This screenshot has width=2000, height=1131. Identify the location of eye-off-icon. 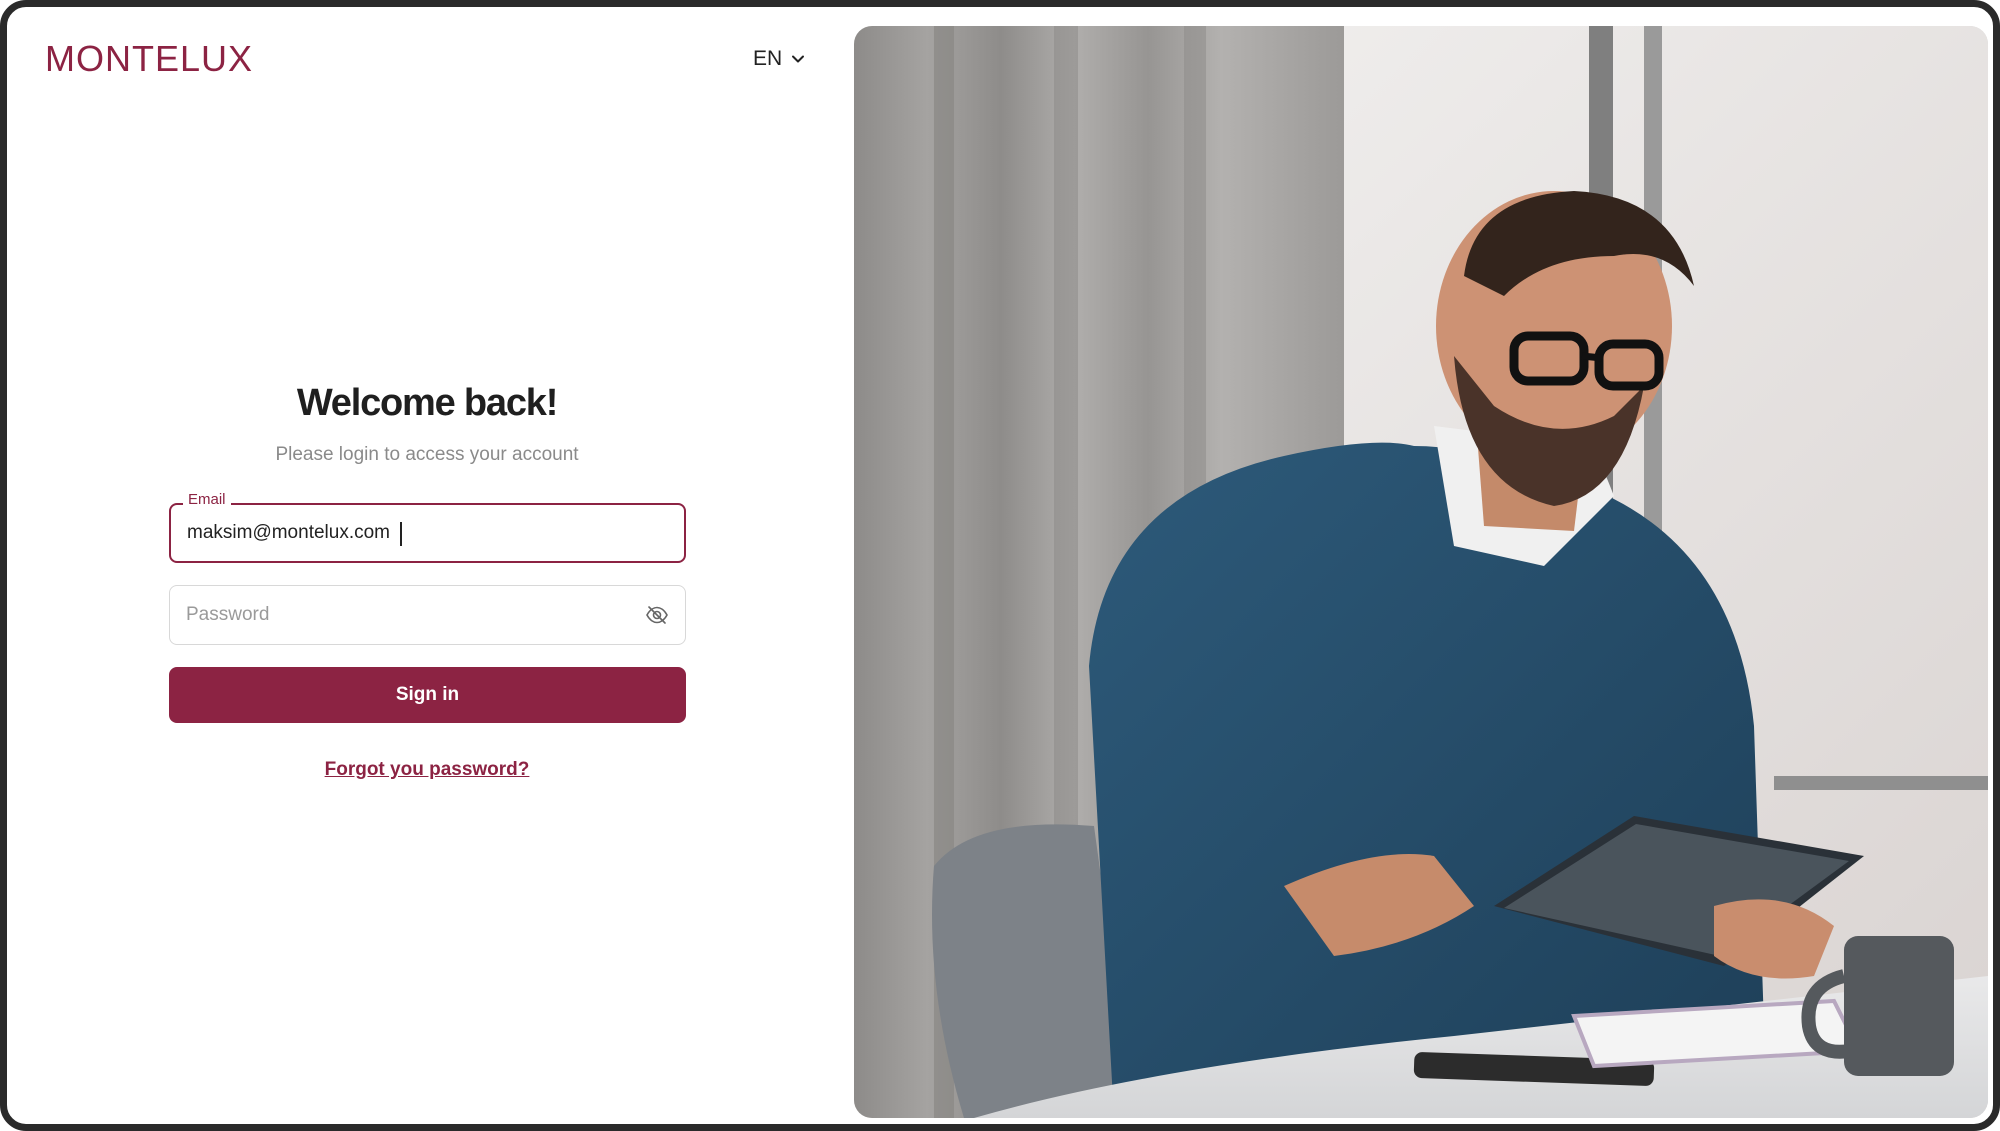
(657, 615).